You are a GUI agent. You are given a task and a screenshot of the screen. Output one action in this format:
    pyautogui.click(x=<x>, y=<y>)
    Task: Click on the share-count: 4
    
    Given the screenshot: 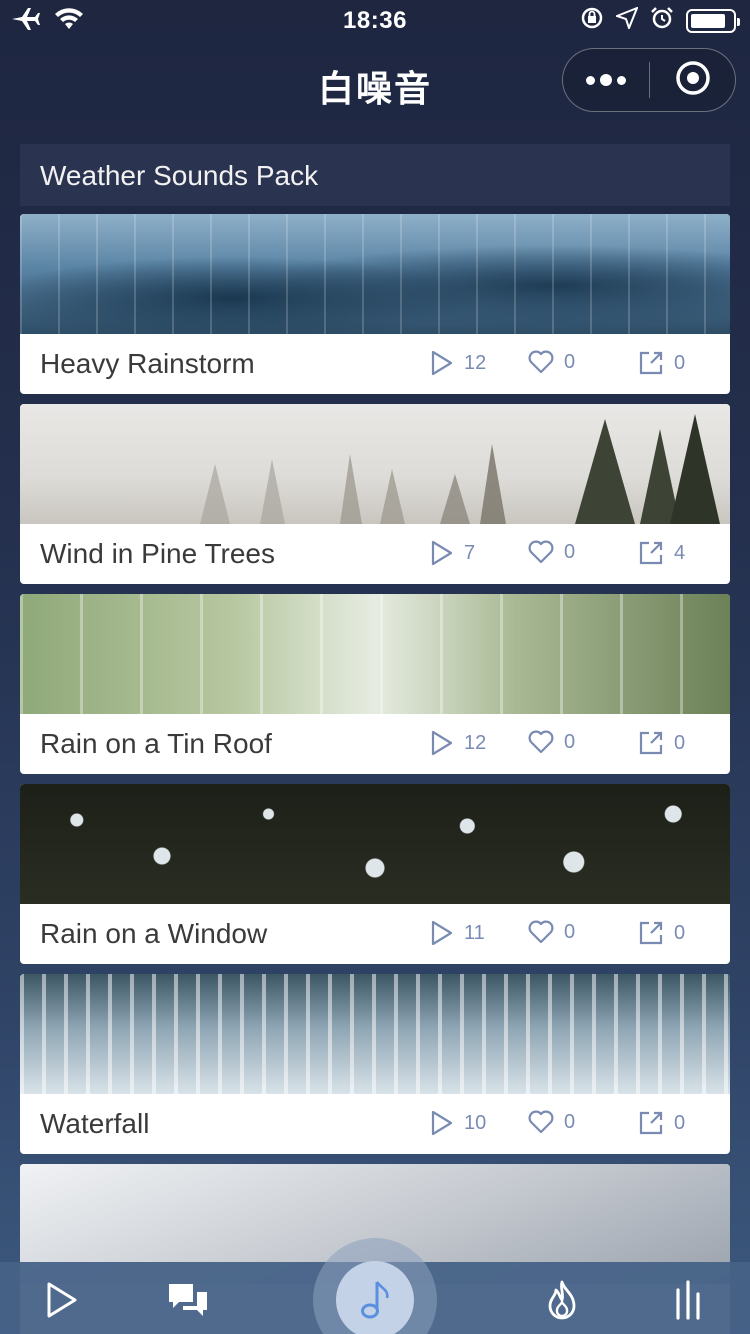 What is the action you would take?
    pyautogui.click(x=661, y=553)
    